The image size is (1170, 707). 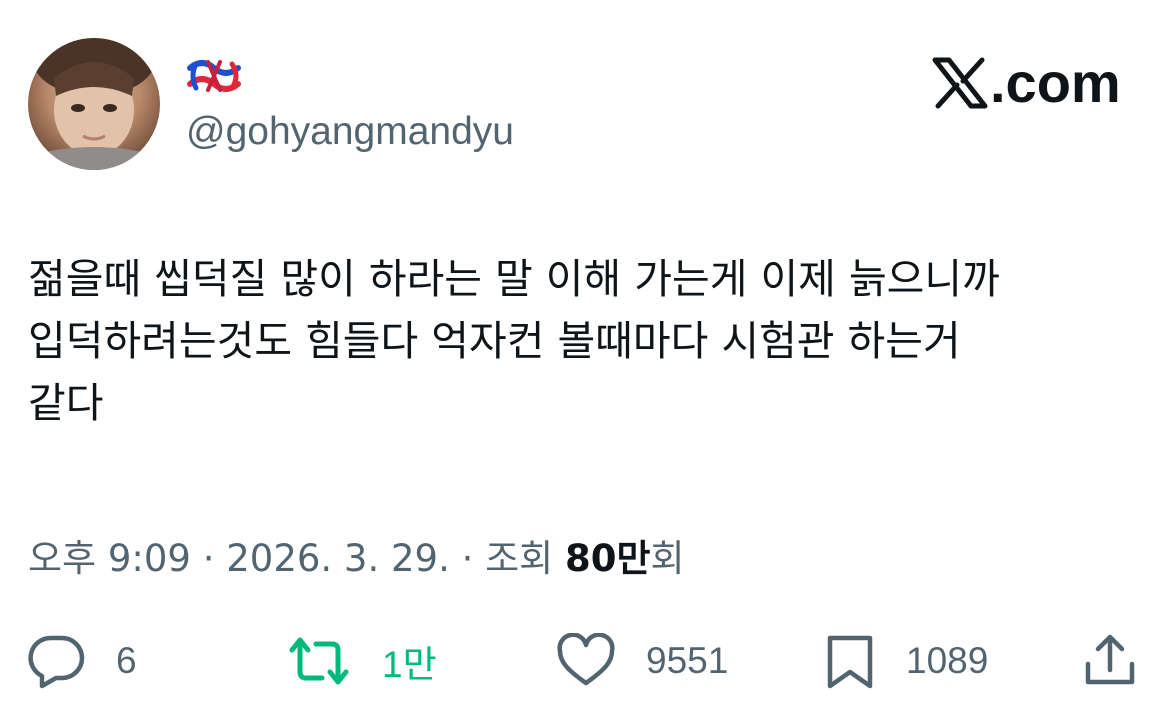 What do you see at coordinates (642, 661) in the screenshot?
I see `like-button: 9551` at bounding box center [642, 661].